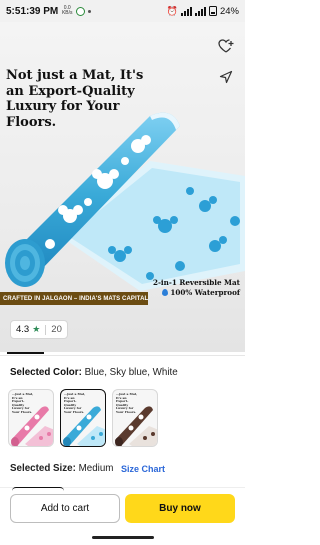 The height and width of the screenshot is (545, 320). I want to click on rating-separator, so click(46, 329).